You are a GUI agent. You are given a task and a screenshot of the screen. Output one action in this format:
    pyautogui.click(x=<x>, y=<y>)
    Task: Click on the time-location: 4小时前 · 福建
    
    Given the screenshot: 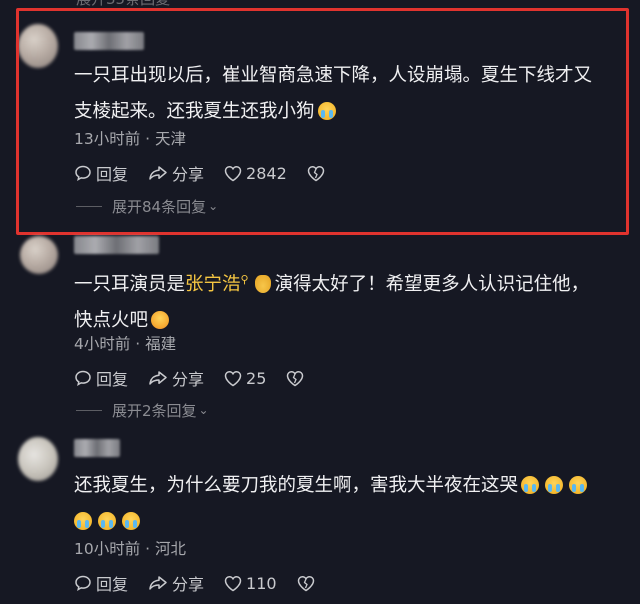 What is the action you would take?
    pyautogui.click(x=125, y=344)
    